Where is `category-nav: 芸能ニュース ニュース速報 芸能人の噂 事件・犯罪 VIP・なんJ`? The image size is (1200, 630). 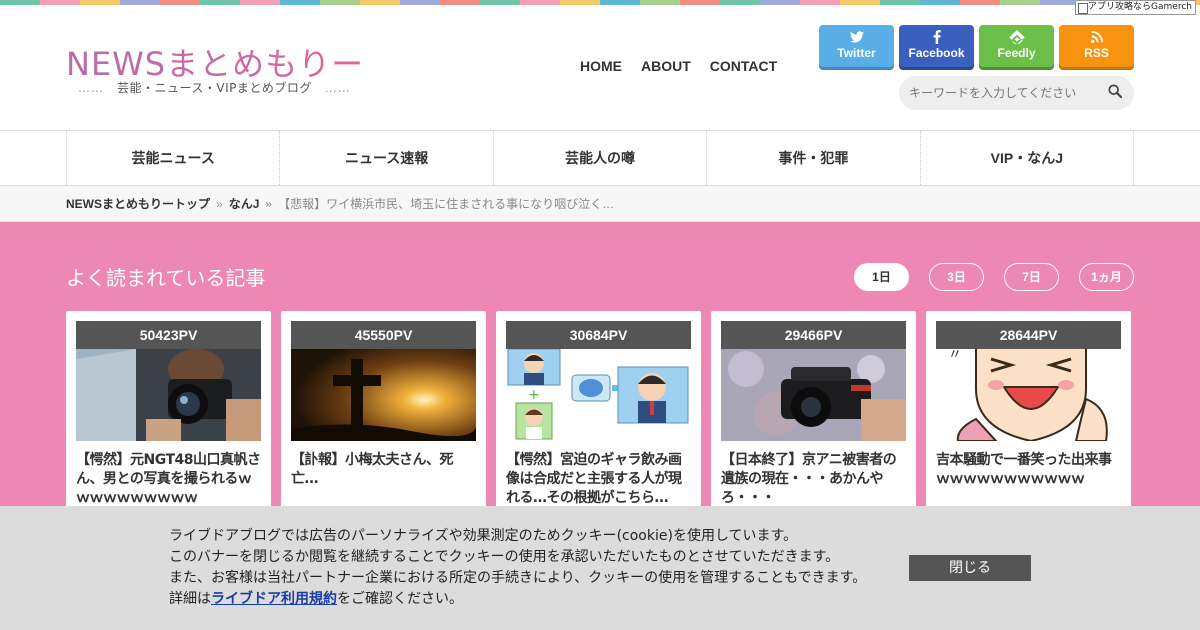 category-nav: 芸能ニュース ニュース速報 芸能人の噂 事件・犯罪 VIP・なんJ is located at coordinates (600, 158).